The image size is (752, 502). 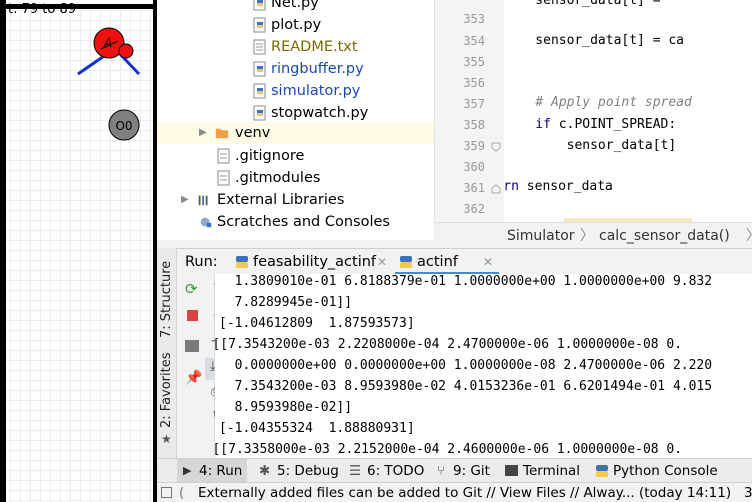 I want to click on side-tool-strip: 7: Structure 2: Favorites ★, so click(x=167, y=353).